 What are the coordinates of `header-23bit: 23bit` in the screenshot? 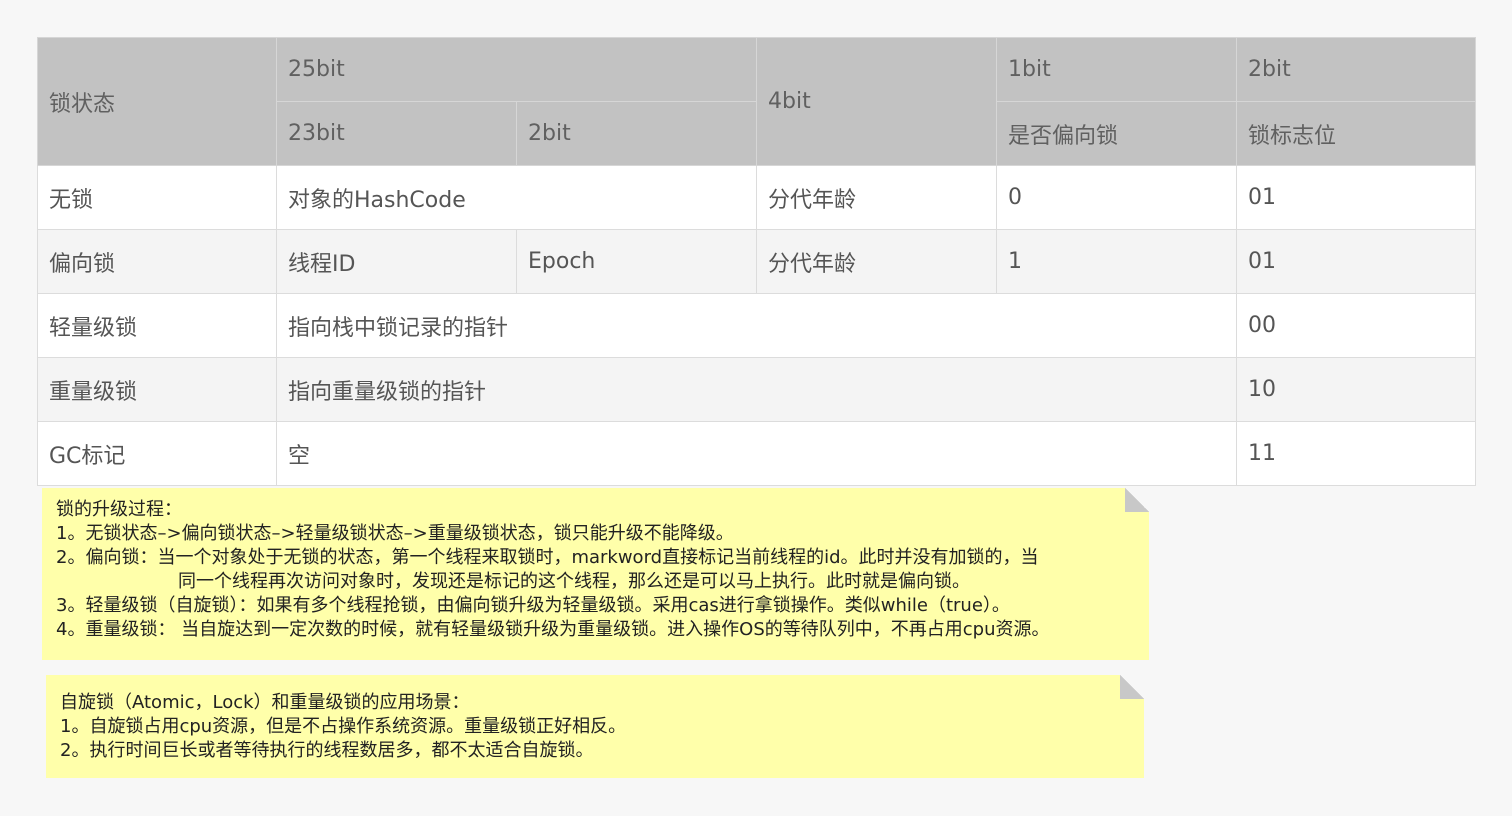 It's located at (396, 133).